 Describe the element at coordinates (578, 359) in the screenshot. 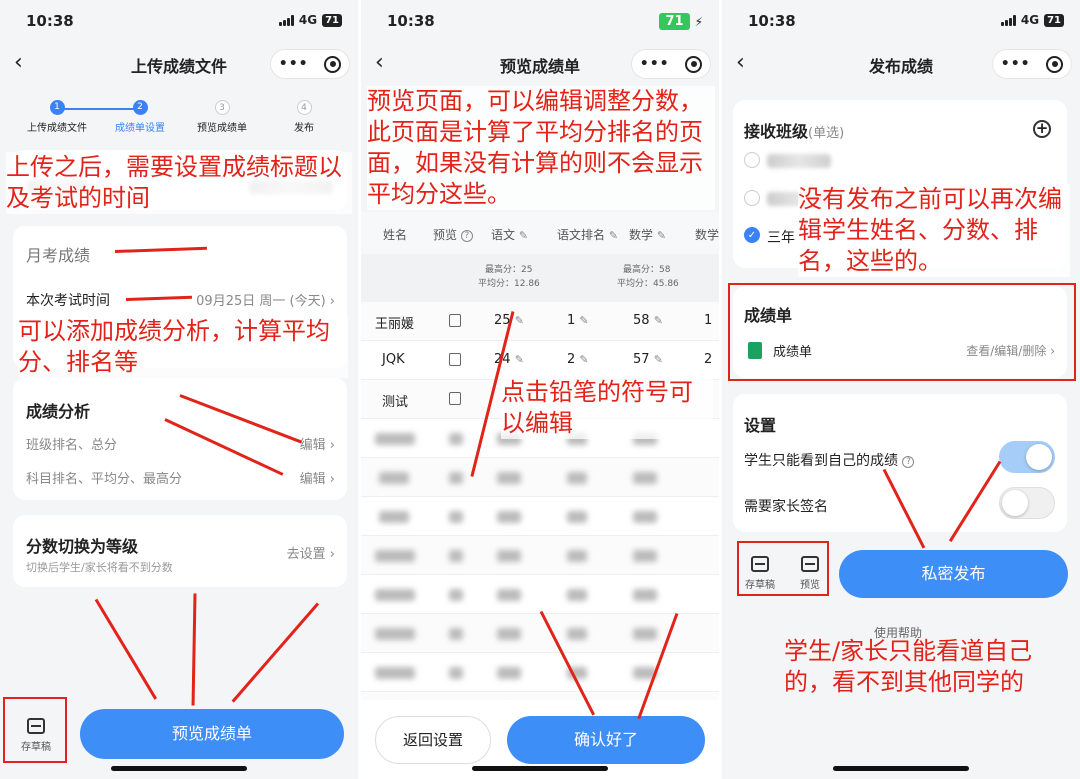

I see `chinese-rank: 2 ✎` at that location.